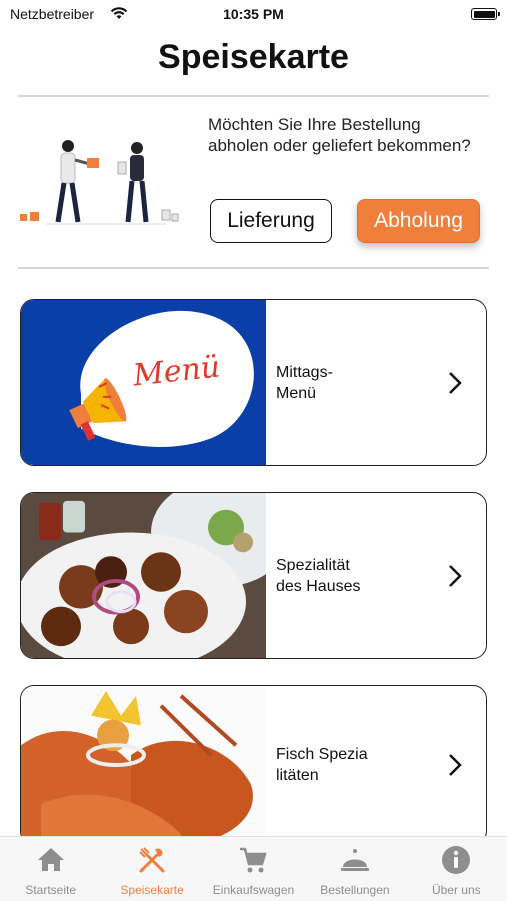  I want to click on tab-cart: Einkaufswagen, so click(253, 869).